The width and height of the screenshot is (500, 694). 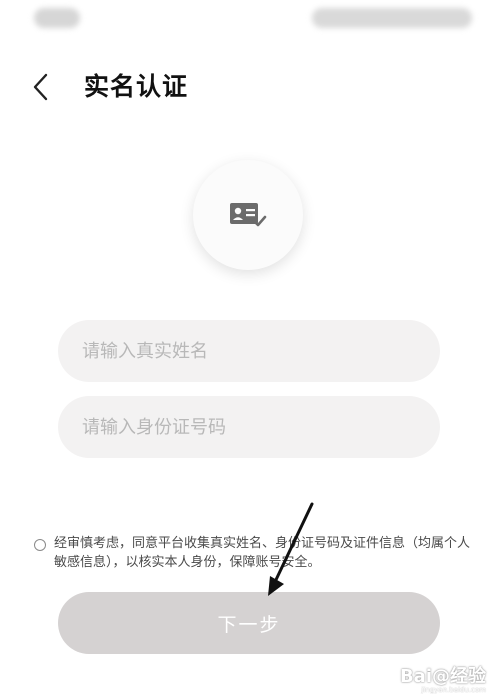 I want to click on baidu-jingyan-watermark: Bai@经验, so click(x=442, y=676).